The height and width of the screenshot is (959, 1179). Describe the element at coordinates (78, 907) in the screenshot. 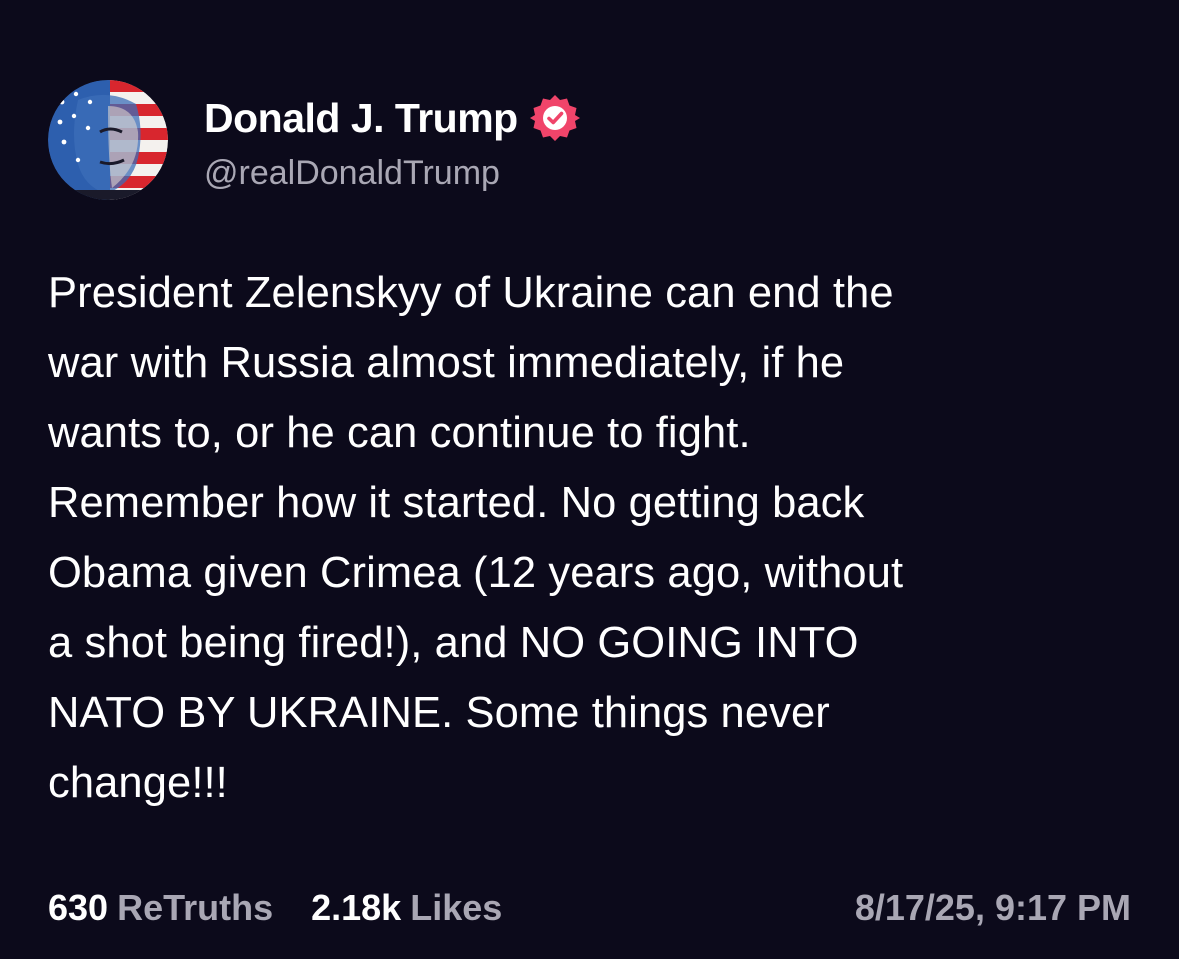

I see `retruths-count: 630` at that location.